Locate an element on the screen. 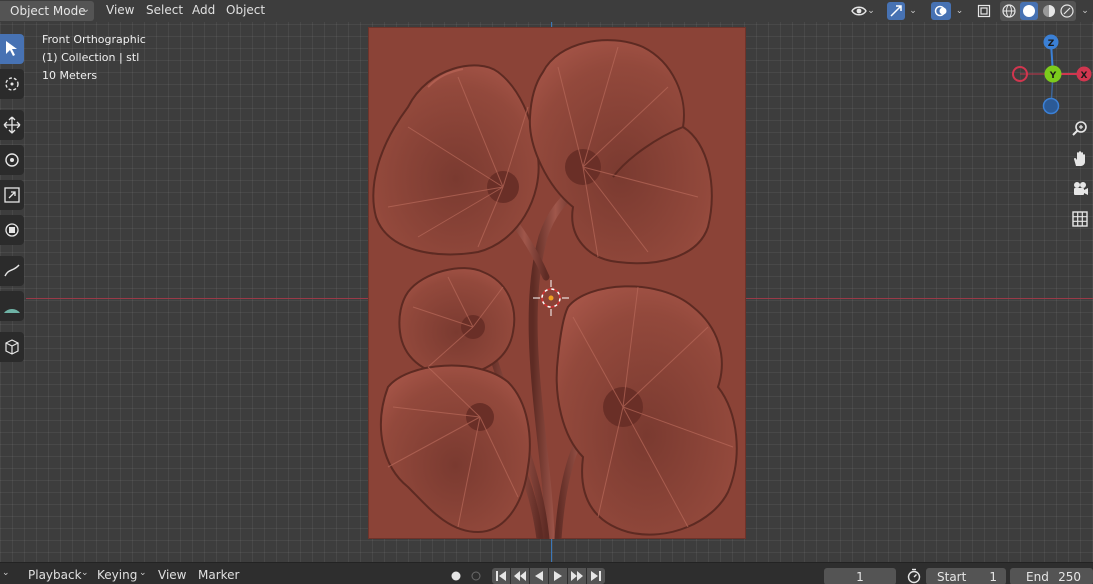 The height and width of the screenshot is (584, 1093). keyframe-forward-icon is located at coordinates (577, 576).